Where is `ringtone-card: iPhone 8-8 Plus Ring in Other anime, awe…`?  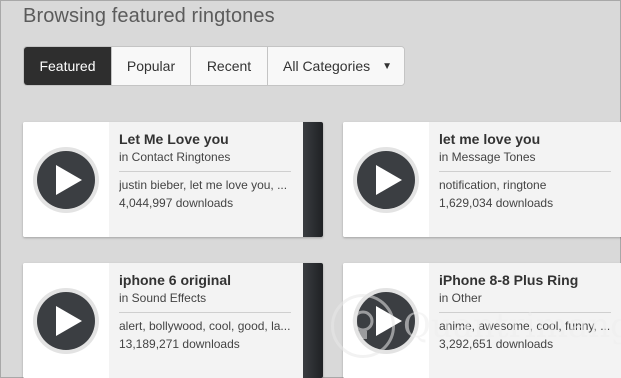
ringtone-card: iPhone 8-8 Plus Ring in Other anime, awe… is located at coordinates (482, 320).